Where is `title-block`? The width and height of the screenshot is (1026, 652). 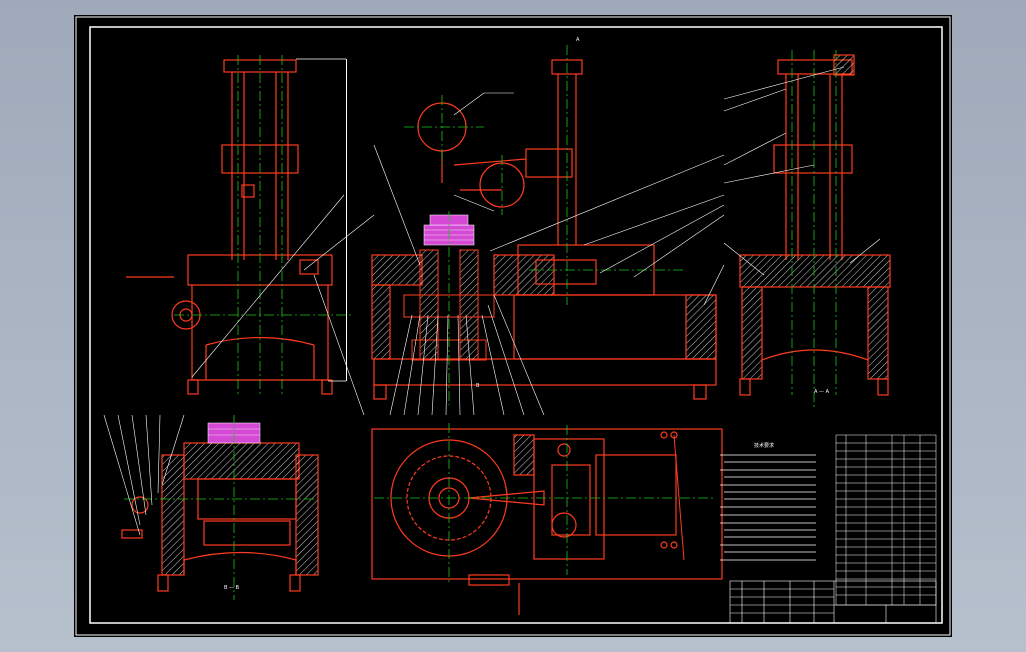 title-block is located at coordinates (833, 602).